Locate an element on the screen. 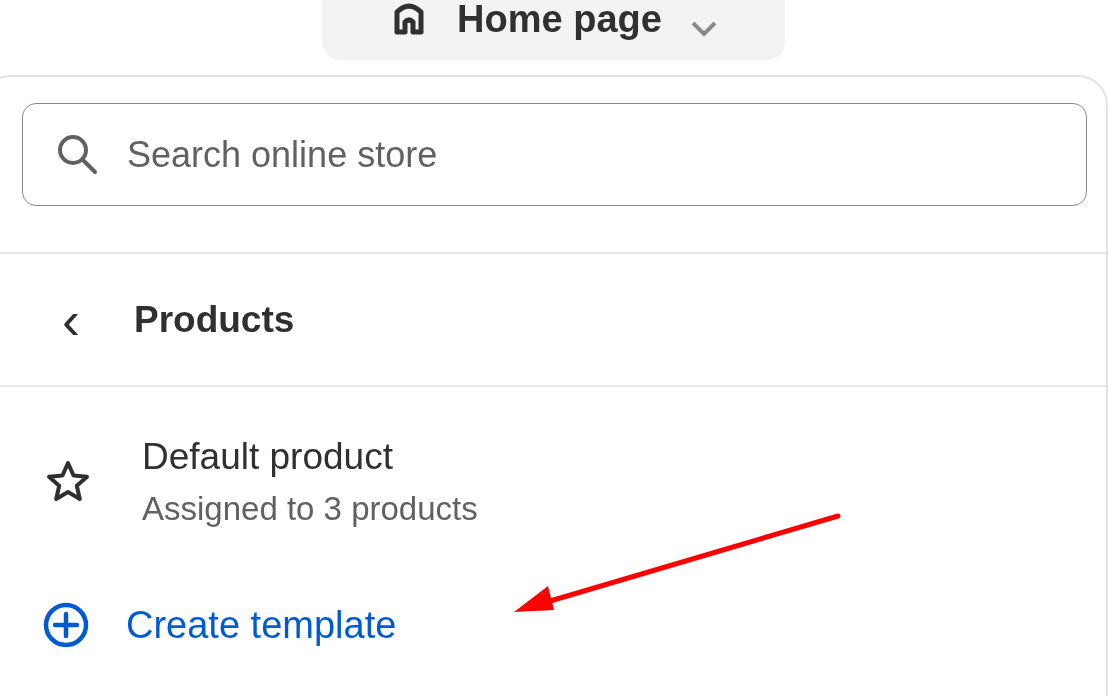 The height and width of the screenshot is (696, 1108). template-subtitle: Assigned to 3 products is located at coordinates (310, 509).